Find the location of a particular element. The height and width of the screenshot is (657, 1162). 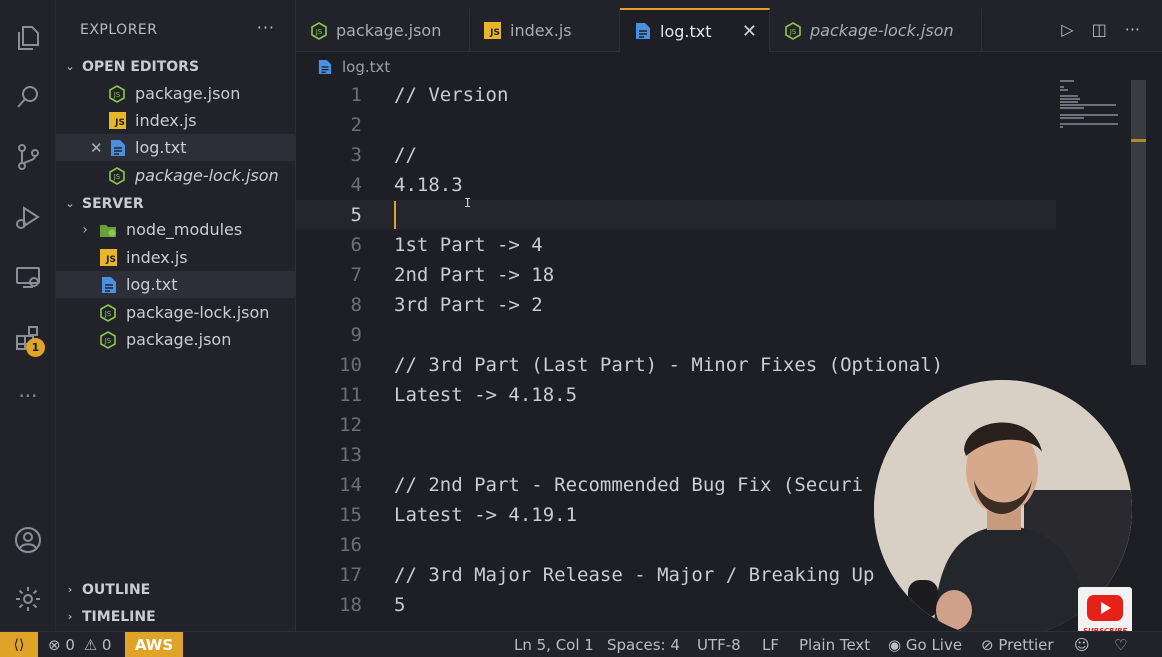

breadcrumb: log.txt is located at coordinates (354, 67).